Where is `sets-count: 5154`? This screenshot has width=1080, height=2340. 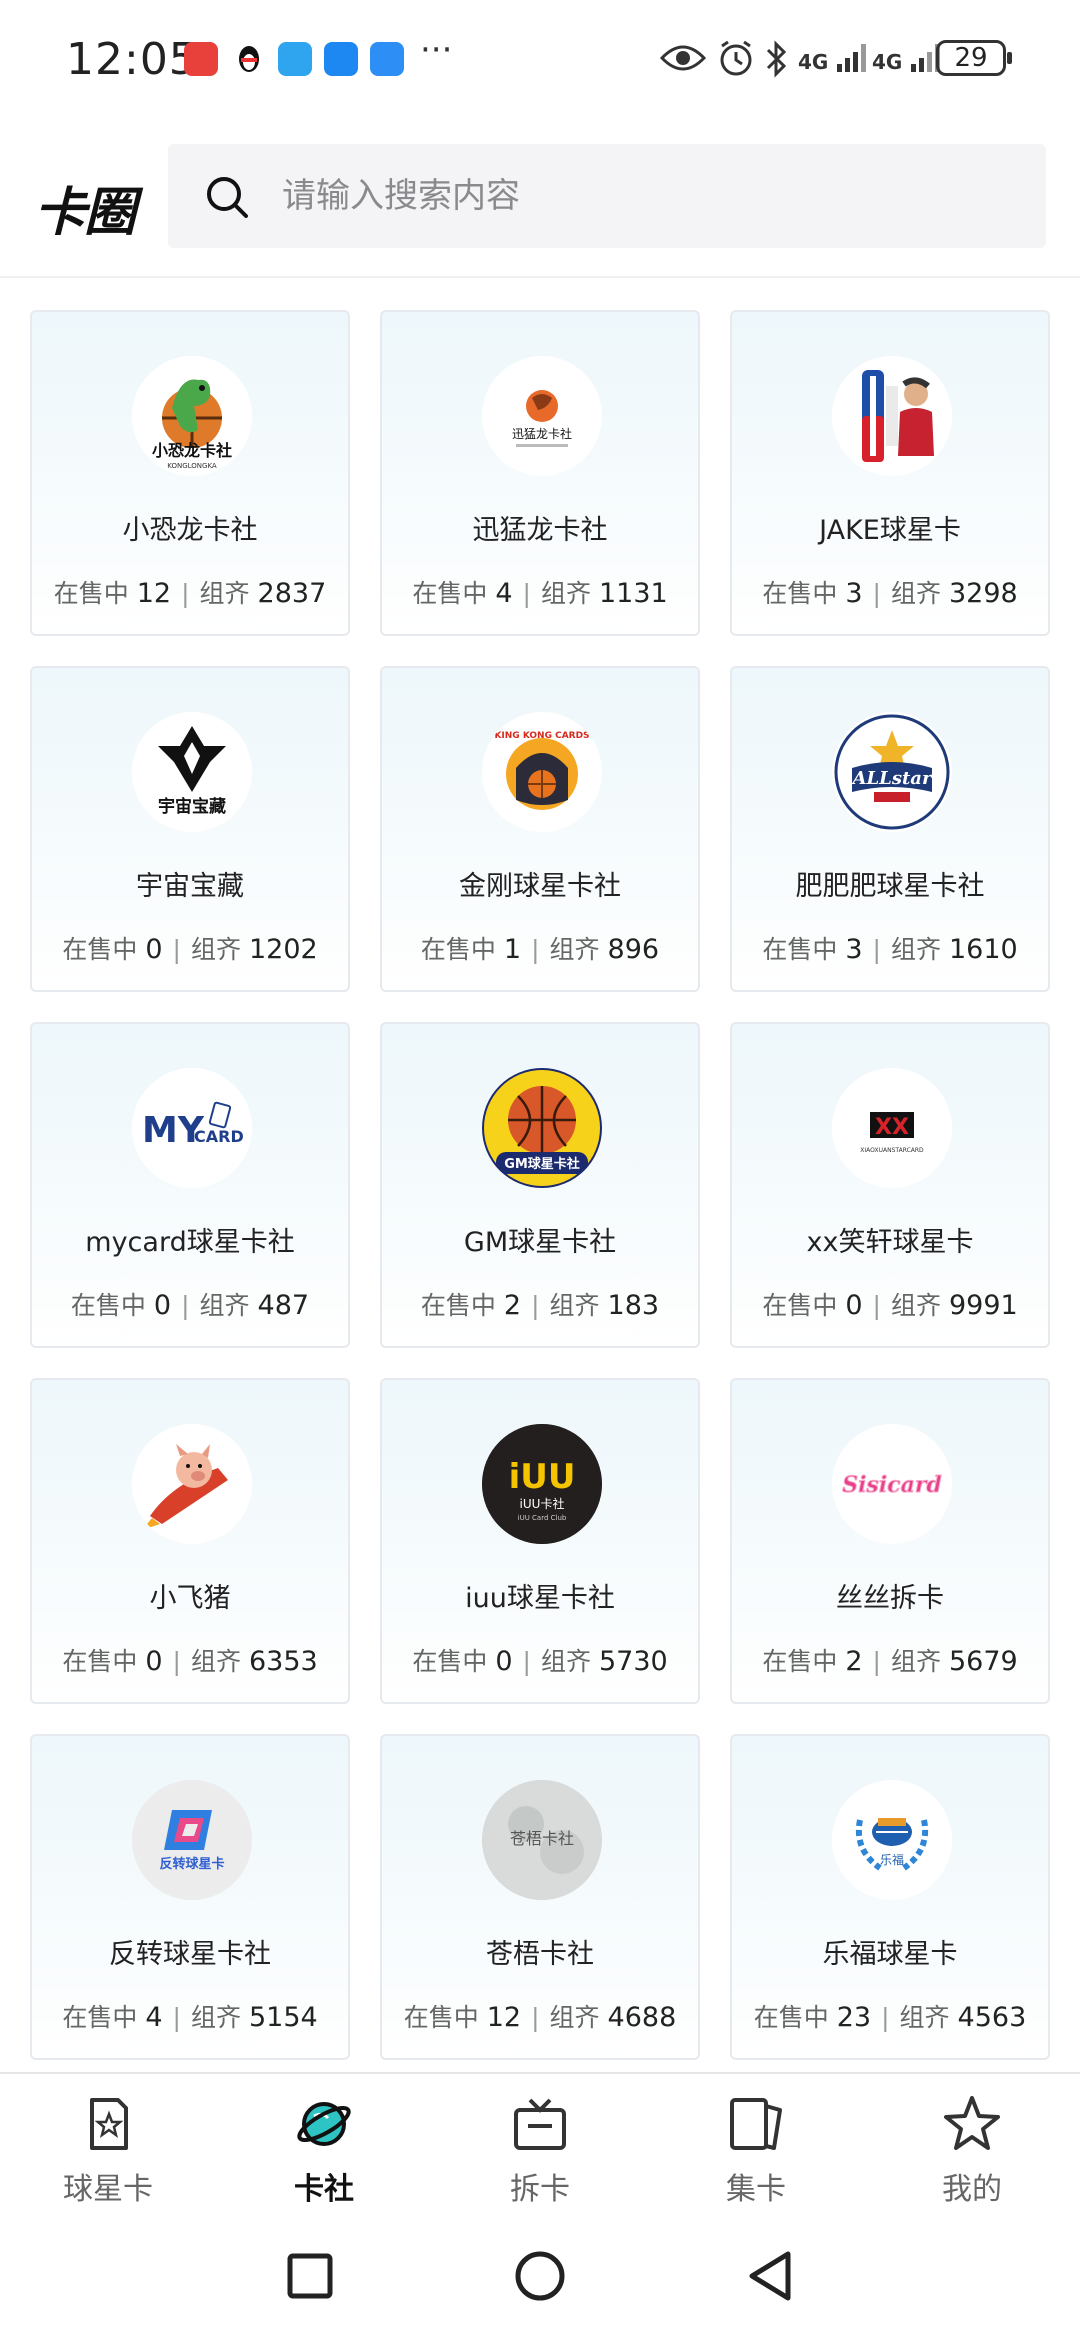
sets-count: 5154 is located at coordinates (283, 2017).